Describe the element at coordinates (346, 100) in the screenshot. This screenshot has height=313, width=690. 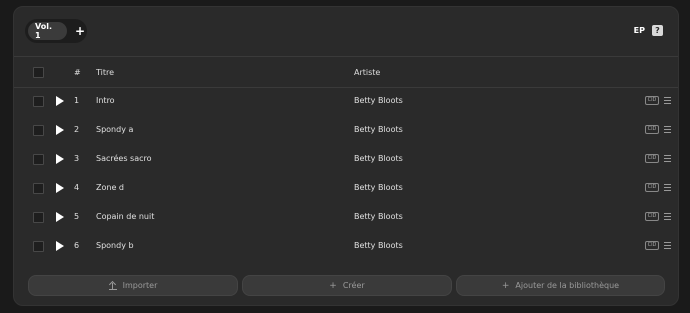
I see `table-row: 1 Intro Betty Bloots CID` at that location.